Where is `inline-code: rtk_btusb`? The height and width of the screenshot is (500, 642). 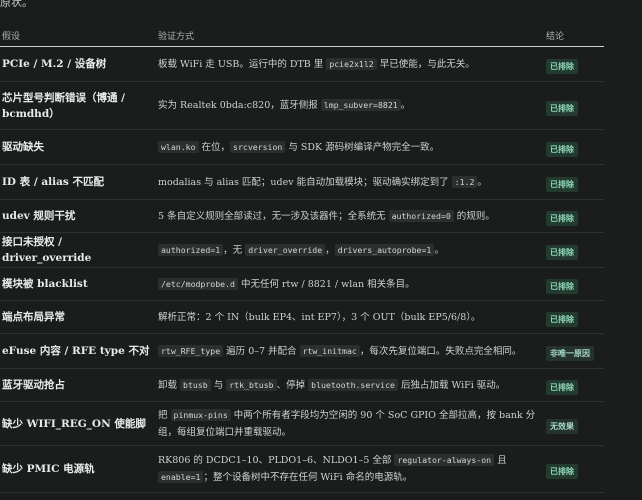 inline-code: rtk_btusb is located at coordinates (251, 384).